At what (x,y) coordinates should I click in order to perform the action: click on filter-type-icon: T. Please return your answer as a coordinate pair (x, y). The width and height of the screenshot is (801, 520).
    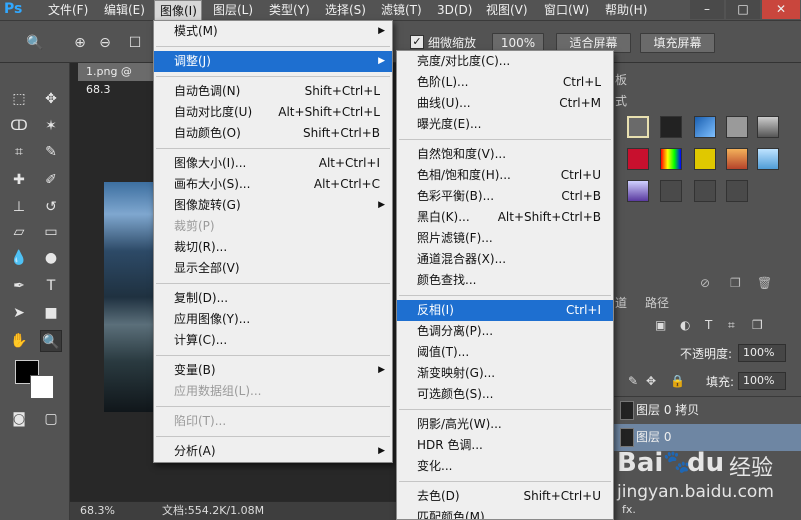
    Looking at the image, I should click on (708, 325).